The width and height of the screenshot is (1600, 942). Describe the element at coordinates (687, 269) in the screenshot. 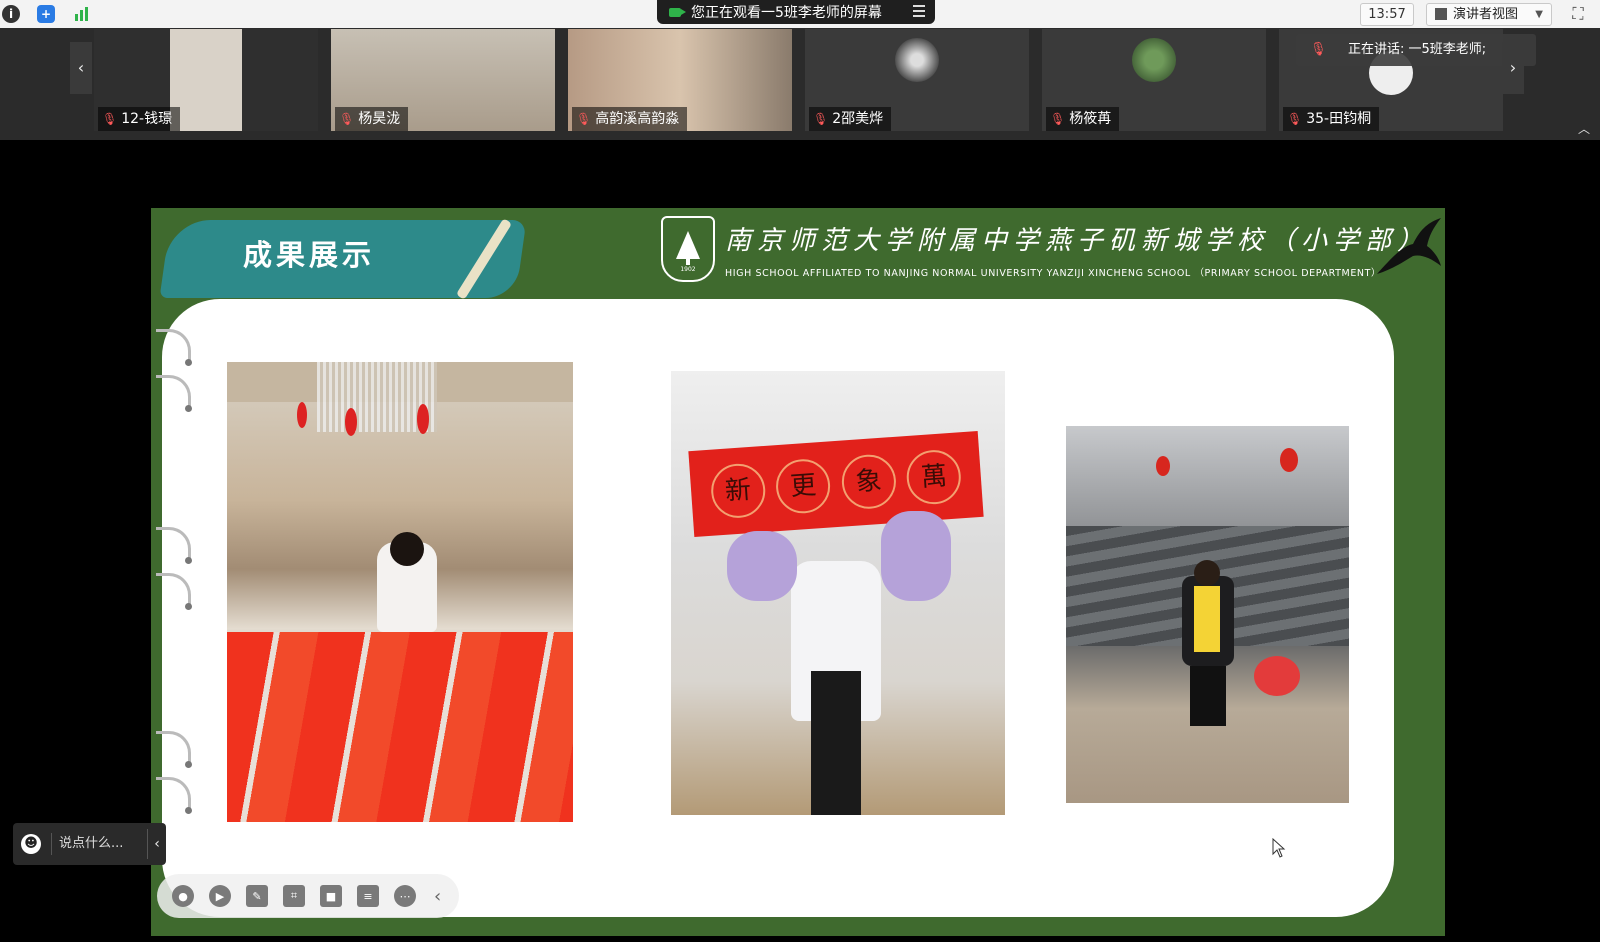

I see `svg-text: 1902` at that location.